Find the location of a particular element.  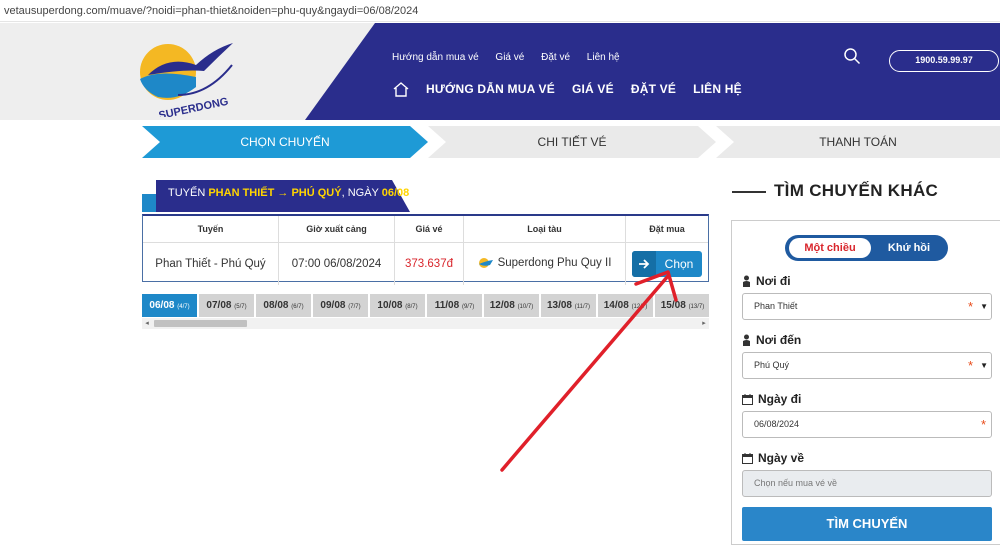

top-menu-contact: Liên hệ is located at coordinates (603, 57).